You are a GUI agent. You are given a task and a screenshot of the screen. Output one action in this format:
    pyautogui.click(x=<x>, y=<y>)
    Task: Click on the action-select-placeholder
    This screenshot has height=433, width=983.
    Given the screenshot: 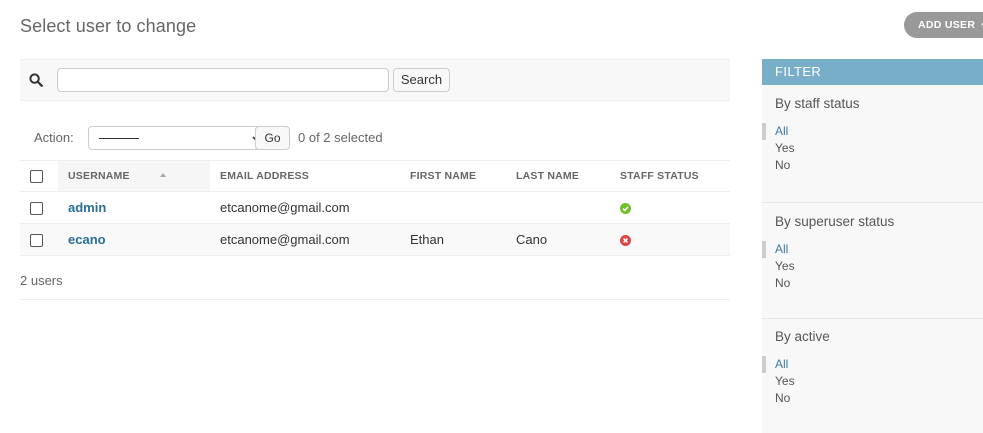 What is the action you would take?
    pyautogui.click(x=119, y=138)
    